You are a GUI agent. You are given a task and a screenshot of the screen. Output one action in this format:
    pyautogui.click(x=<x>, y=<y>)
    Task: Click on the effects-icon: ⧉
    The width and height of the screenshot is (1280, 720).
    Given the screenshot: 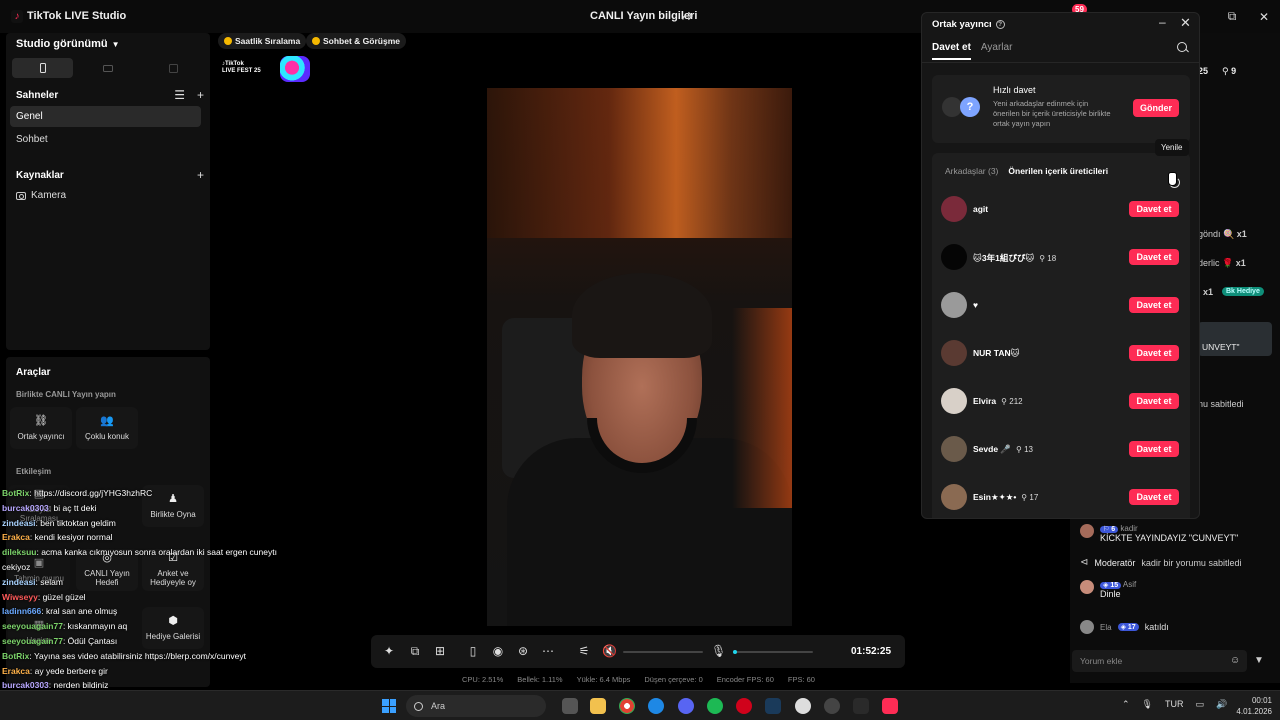 What is the action you would take?
    pyautogui.click(x=415, y=651)
    